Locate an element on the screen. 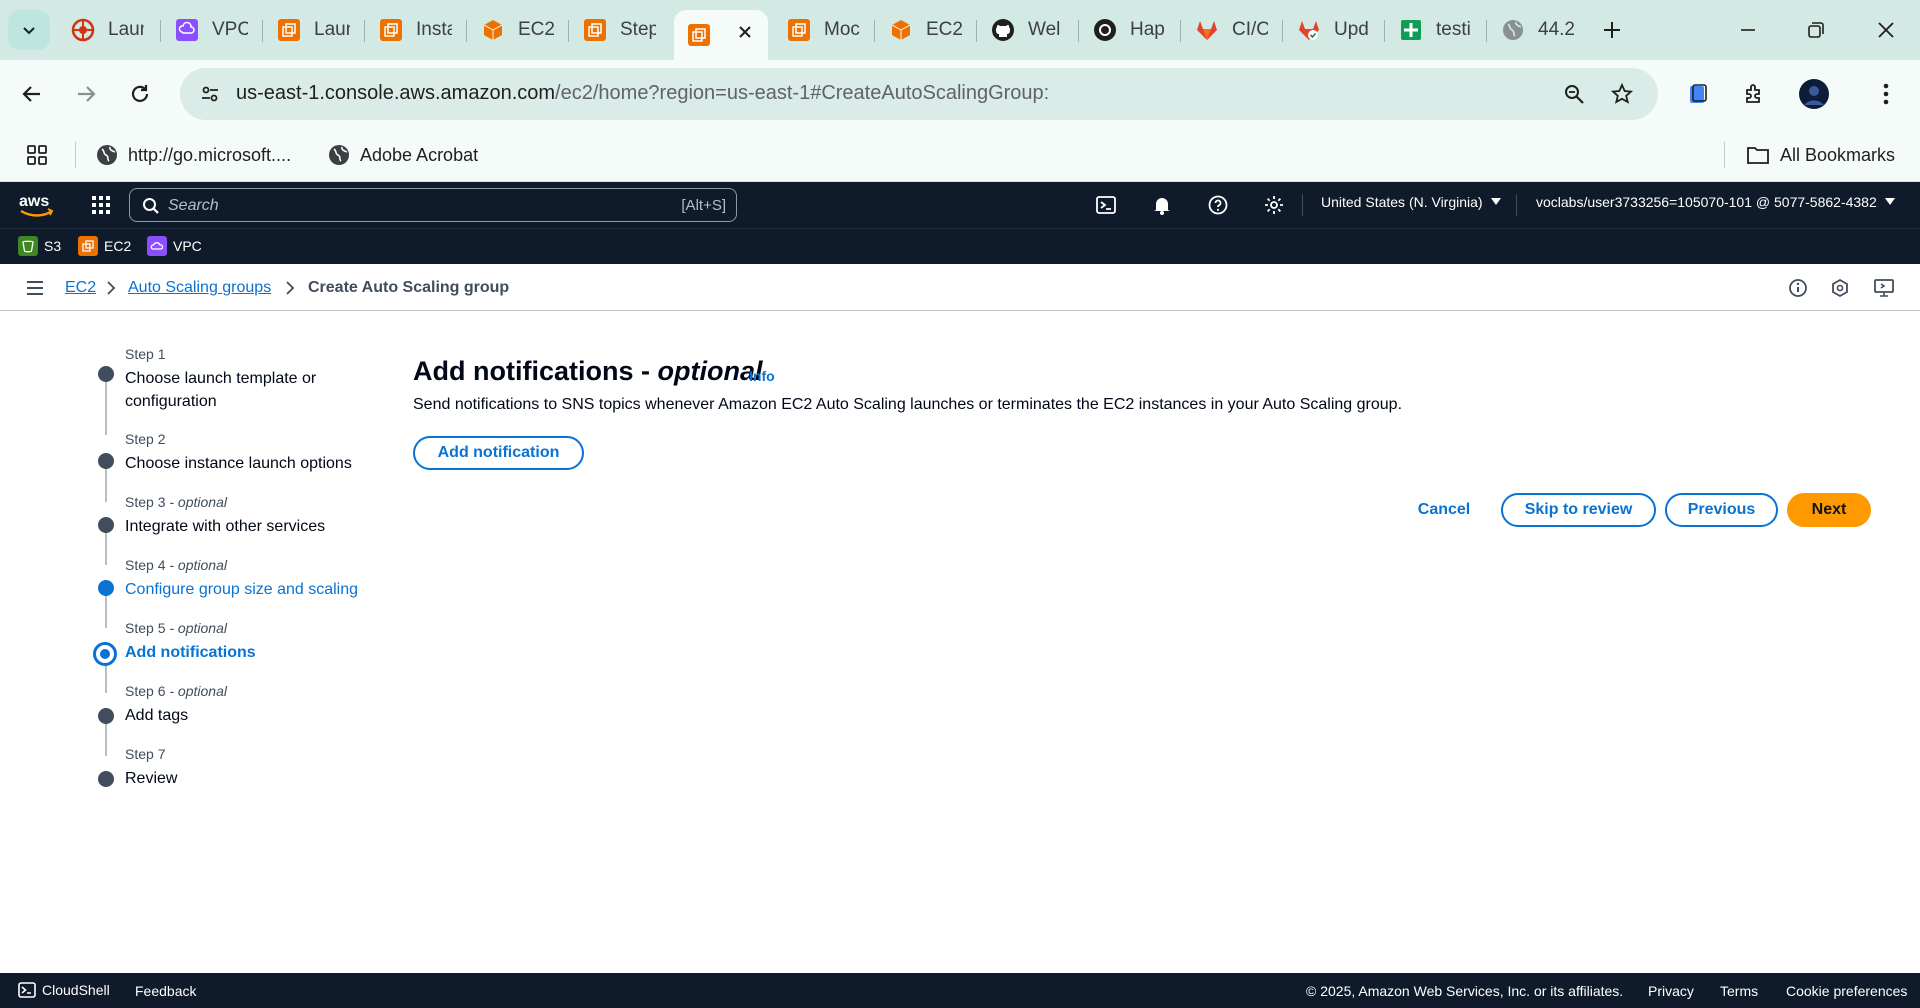  bookmark-item: Adobe Acrobat is located at coordinates (403, 155).